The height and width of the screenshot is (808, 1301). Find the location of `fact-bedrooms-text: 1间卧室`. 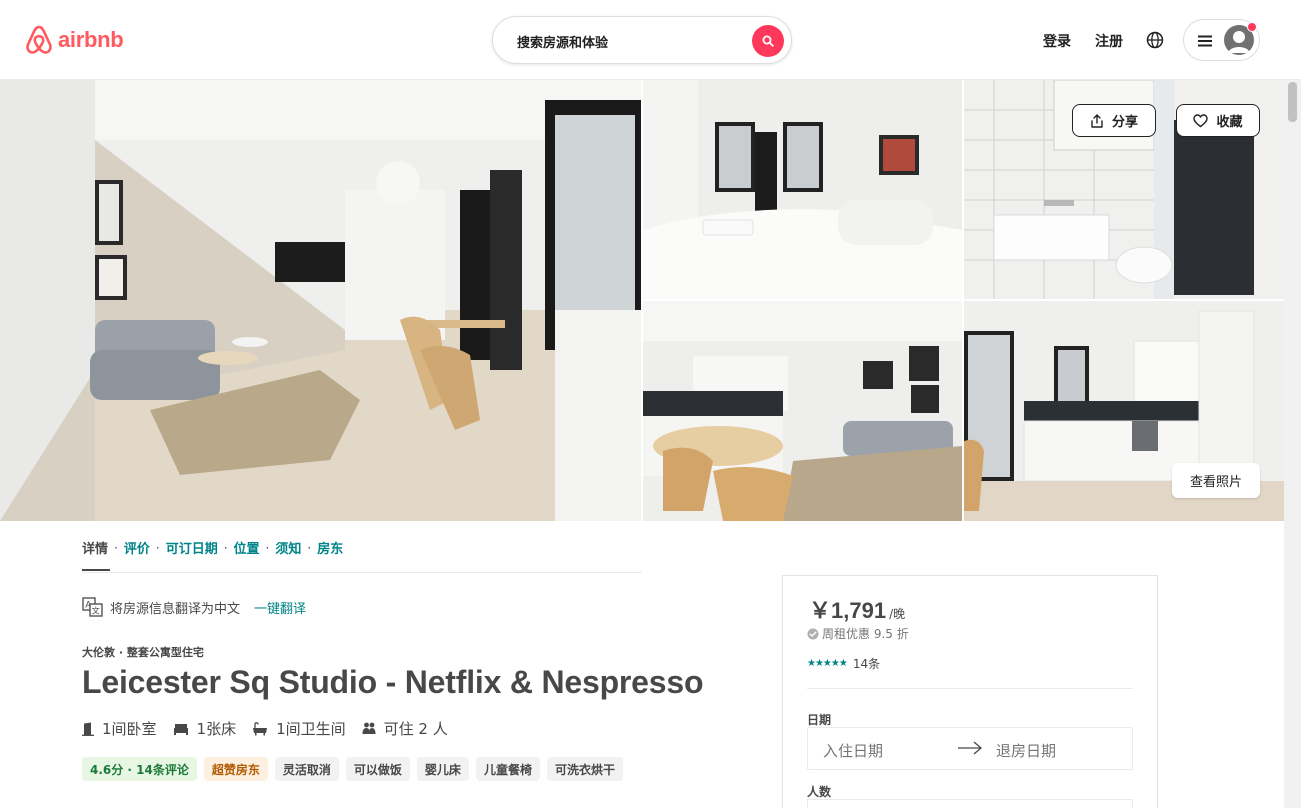

fact-bedrooms-text: 1间卧室 is located at coordinates (129, 729).